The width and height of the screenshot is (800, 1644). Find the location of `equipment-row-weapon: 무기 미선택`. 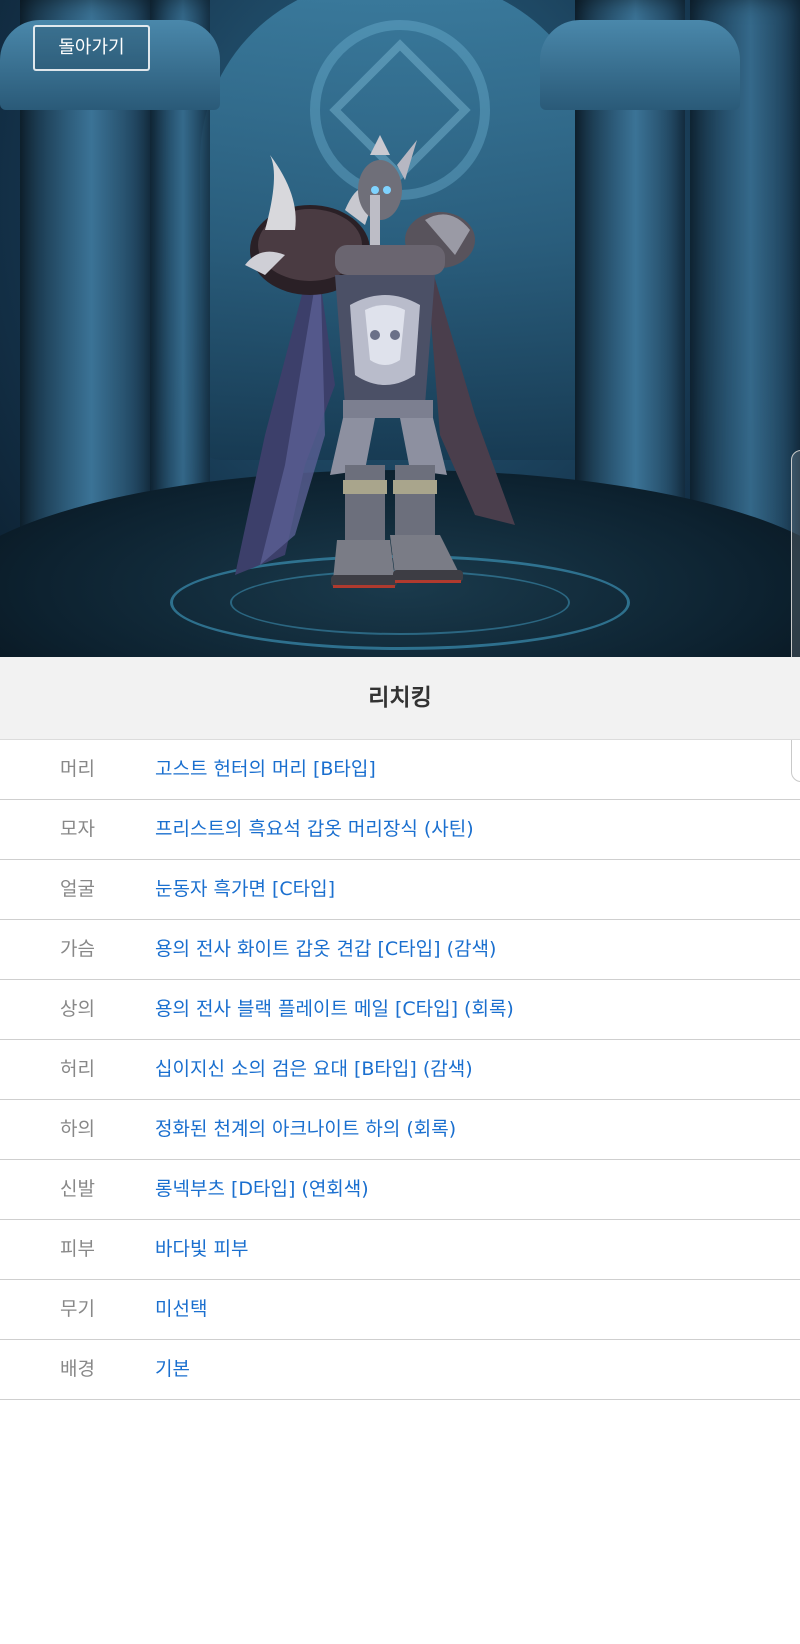

equipment-row-weapon: 무기 미선택 is located at coordinates (400, 1310).